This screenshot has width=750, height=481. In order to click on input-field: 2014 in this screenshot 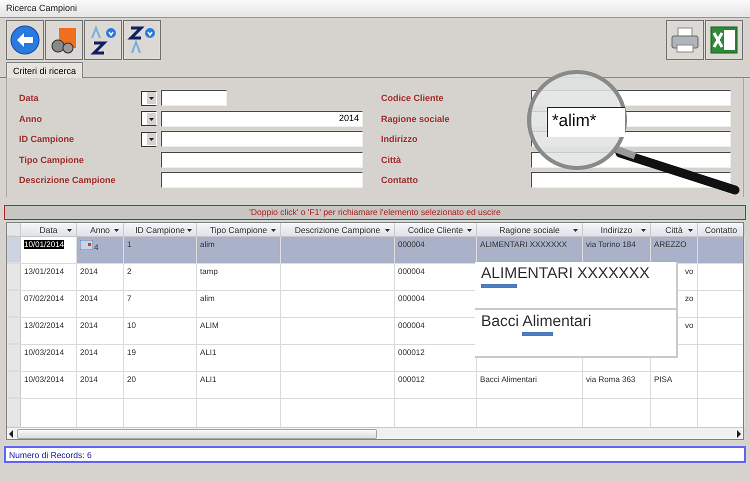, I will do `click(262, 118)`.